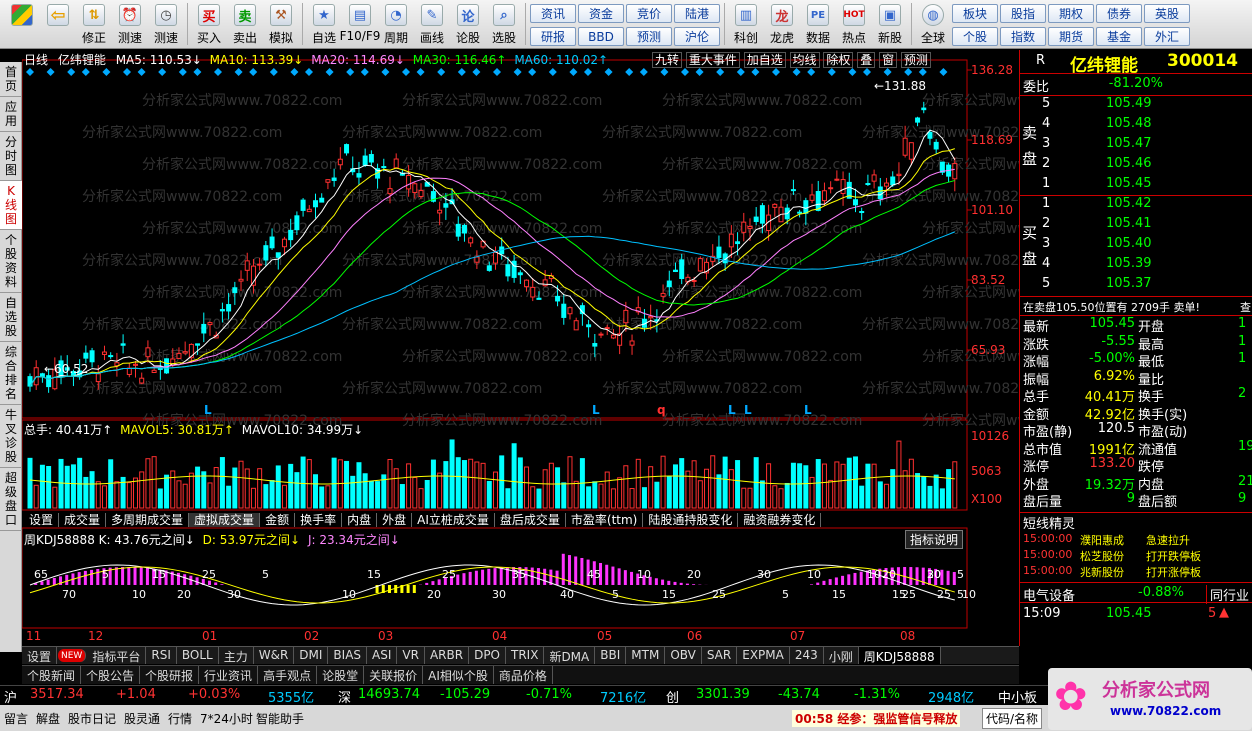 This screenshot has height=731, width=1252. I want to click on toolbar-simulate-button: ⚒ 模拟, so click(281, 24).